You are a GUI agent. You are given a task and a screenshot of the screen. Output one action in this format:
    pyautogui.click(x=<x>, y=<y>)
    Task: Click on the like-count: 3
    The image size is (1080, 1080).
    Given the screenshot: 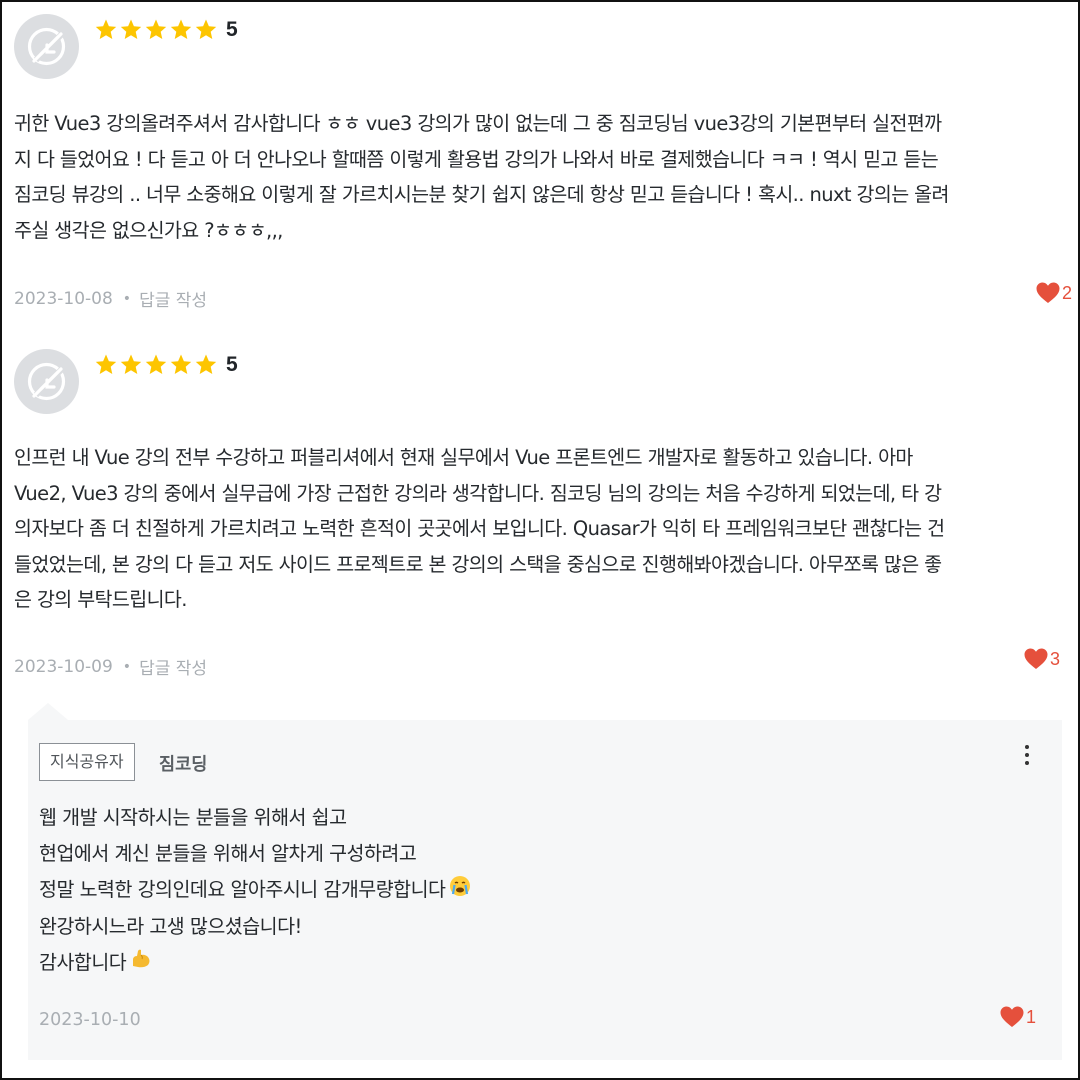 What is the action you would take?
    pyautogui.click(x=1054, y=658)
    